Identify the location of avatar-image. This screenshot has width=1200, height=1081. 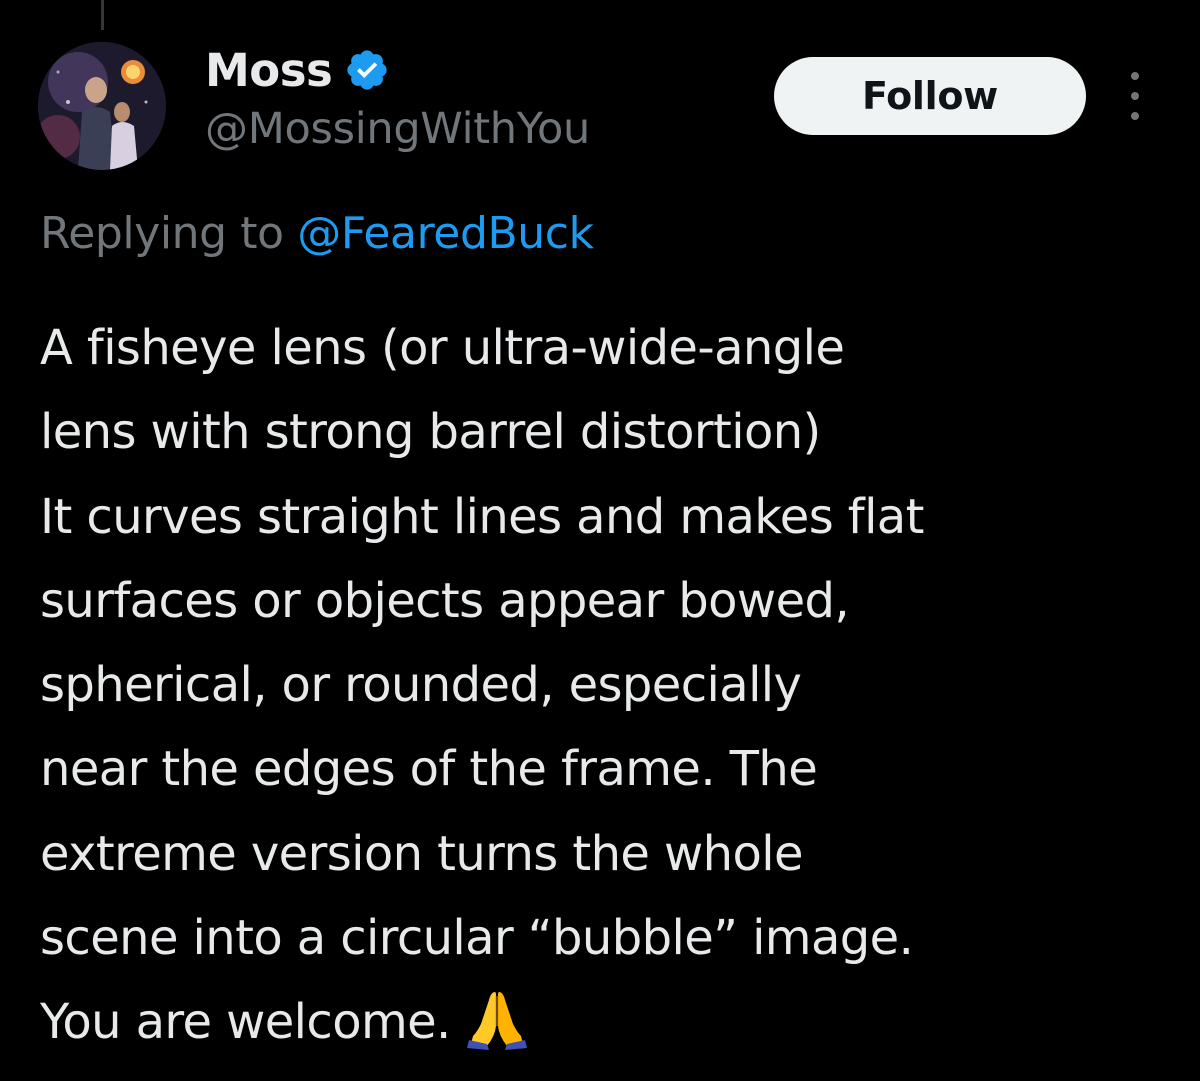
(102, 106).